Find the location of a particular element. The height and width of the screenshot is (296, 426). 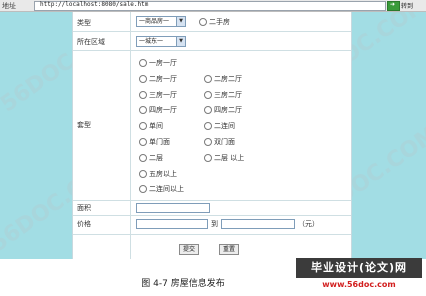

house-type-radio-label: 一房一厅 is located at coordinates (163, 63).